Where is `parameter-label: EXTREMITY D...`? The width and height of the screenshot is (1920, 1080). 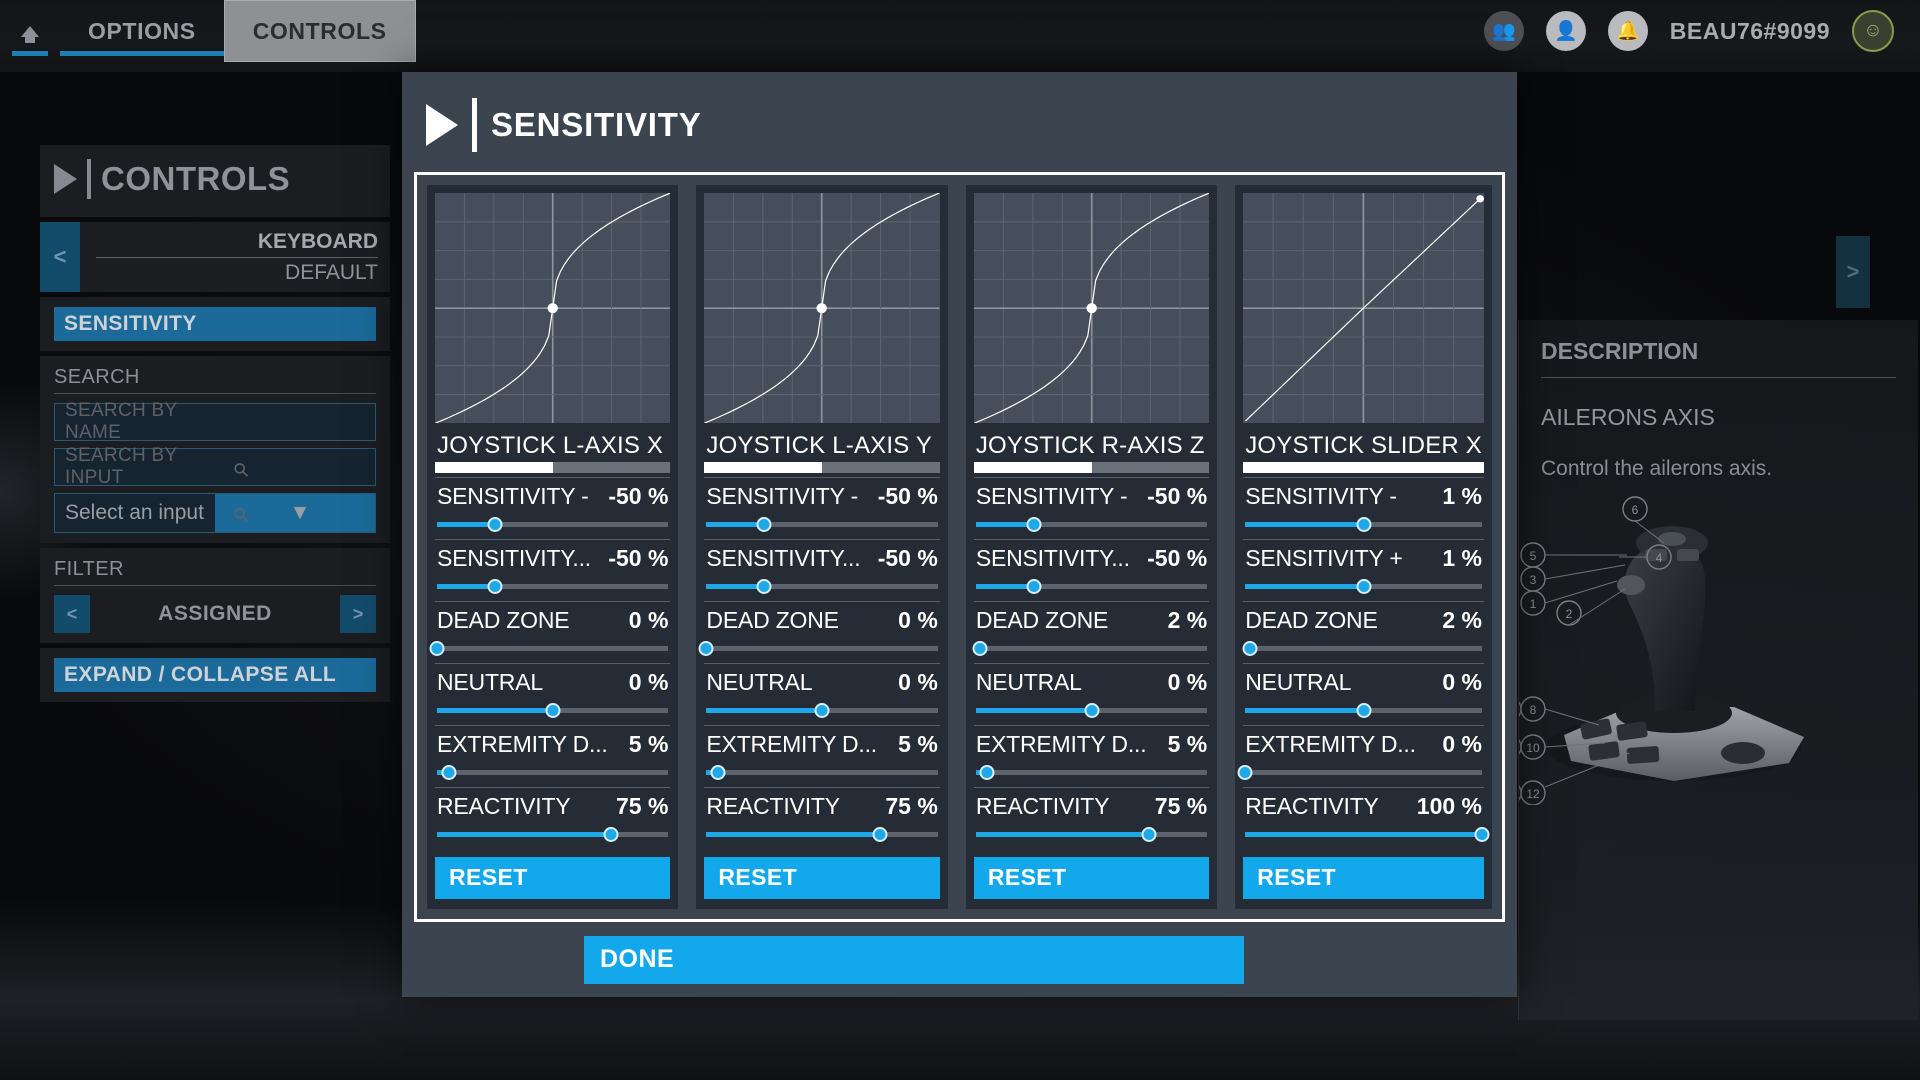 parameter-label: EXTREMITY D... is located at coordinates (1330, 744).